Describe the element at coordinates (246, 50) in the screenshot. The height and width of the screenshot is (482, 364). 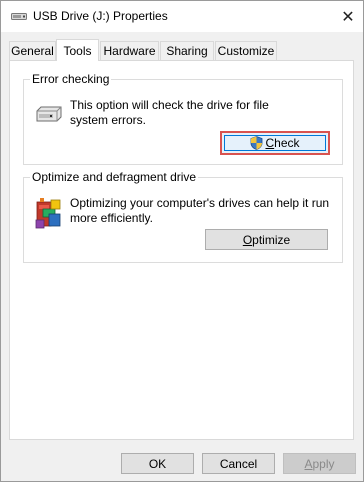
I see `tab-customize: Customize` at that location.